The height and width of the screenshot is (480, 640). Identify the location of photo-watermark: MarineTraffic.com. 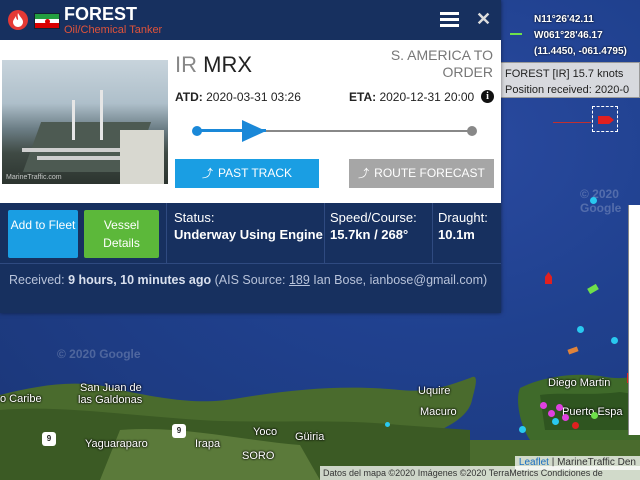
(34, 177).